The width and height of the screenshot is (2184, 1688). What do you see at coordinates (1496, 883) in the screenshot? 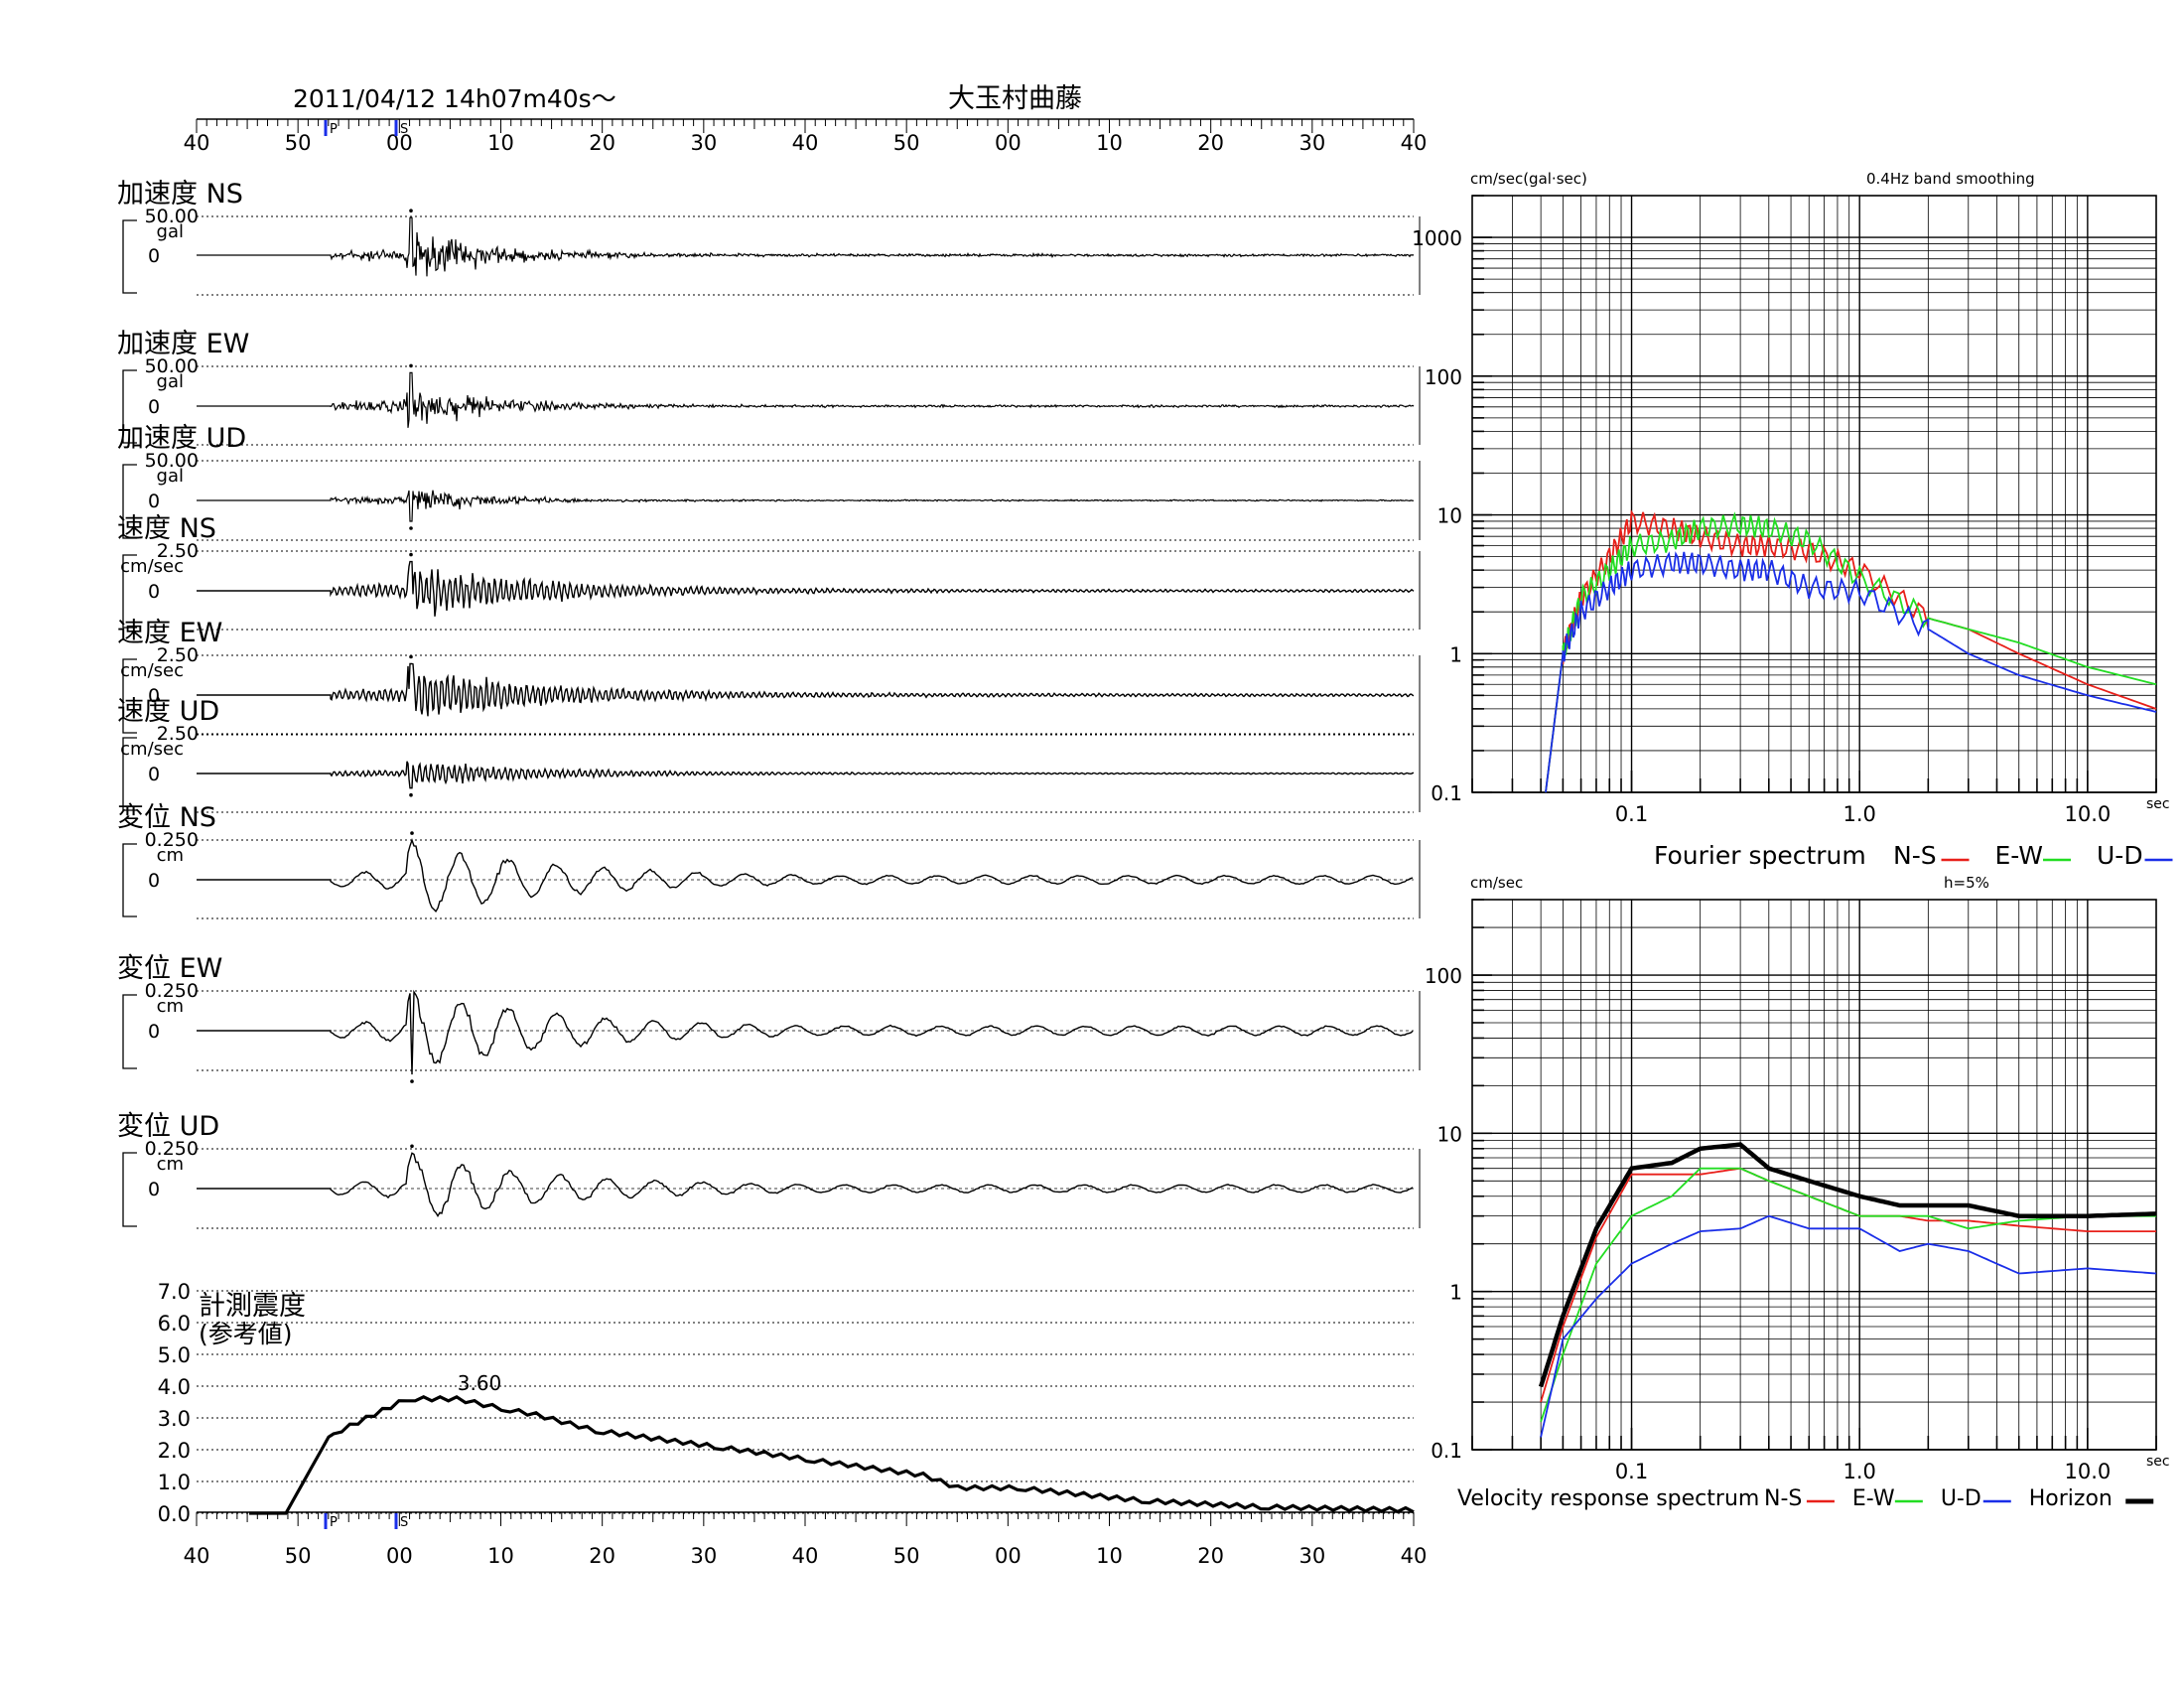
I see `y-unit-label: cm/sec` at bounding box center [1496, 883].